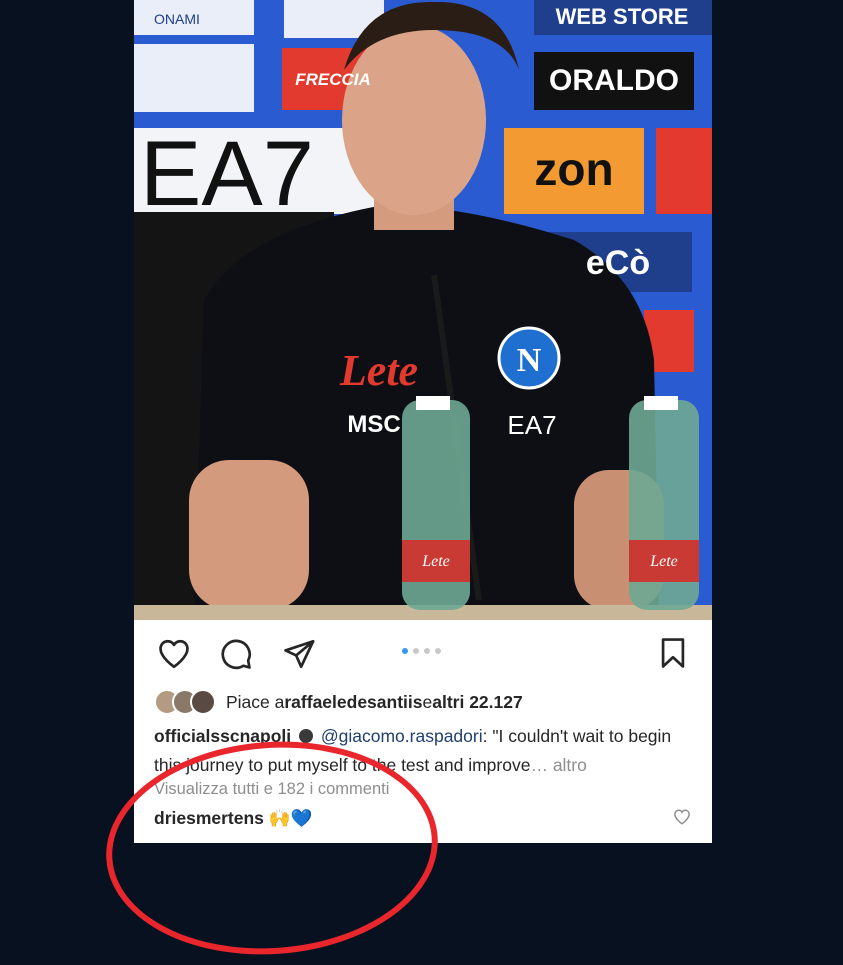  Describe the element at coordinates (174, 654) in the screenshot. I see `heart-icon` at that location.